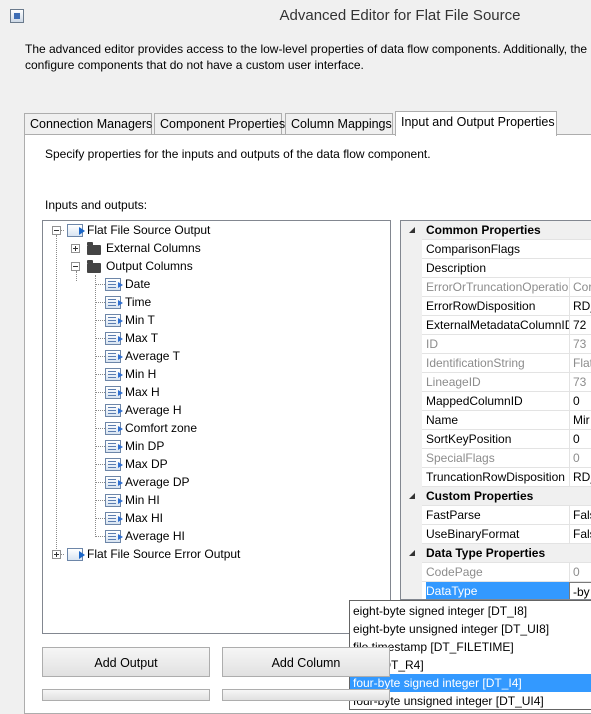 This screenshot has height=714, width=591. Describe the element at coordinates (152, 356) in the screenshot. I see `tree-item-column: Average T` at that location.